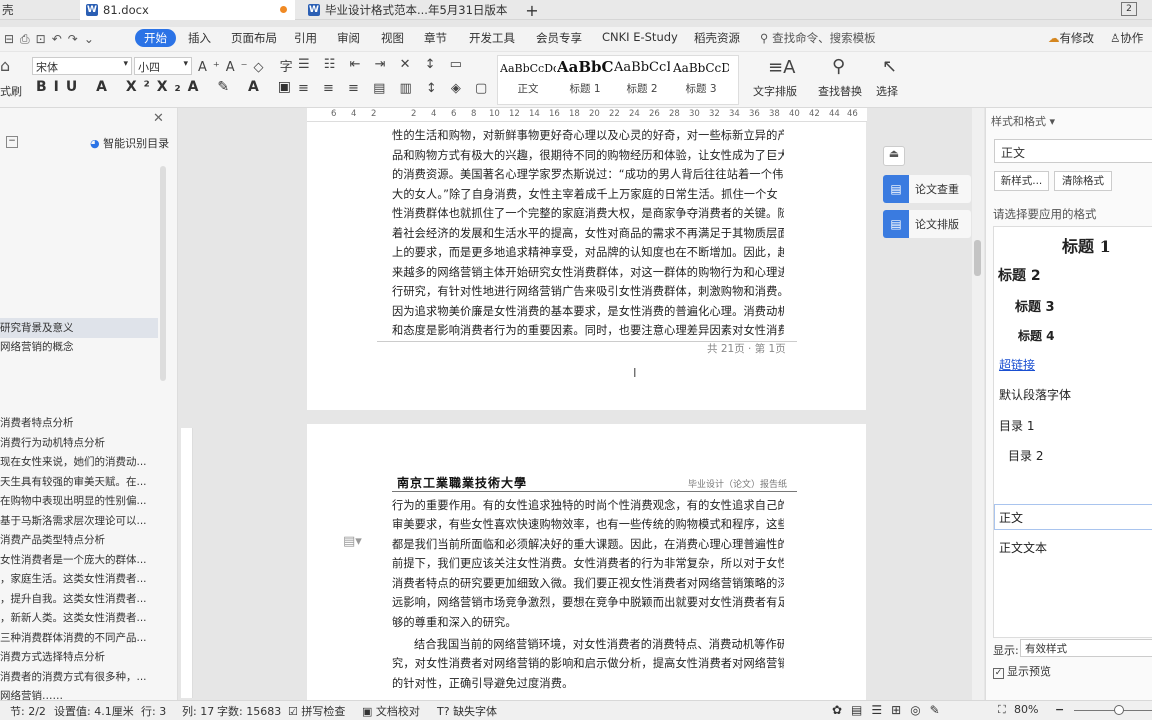 The height and width of the screenshot is (720, 1152). I want to click on style-item-toc-1: 目录 1, so click(1016, 425).